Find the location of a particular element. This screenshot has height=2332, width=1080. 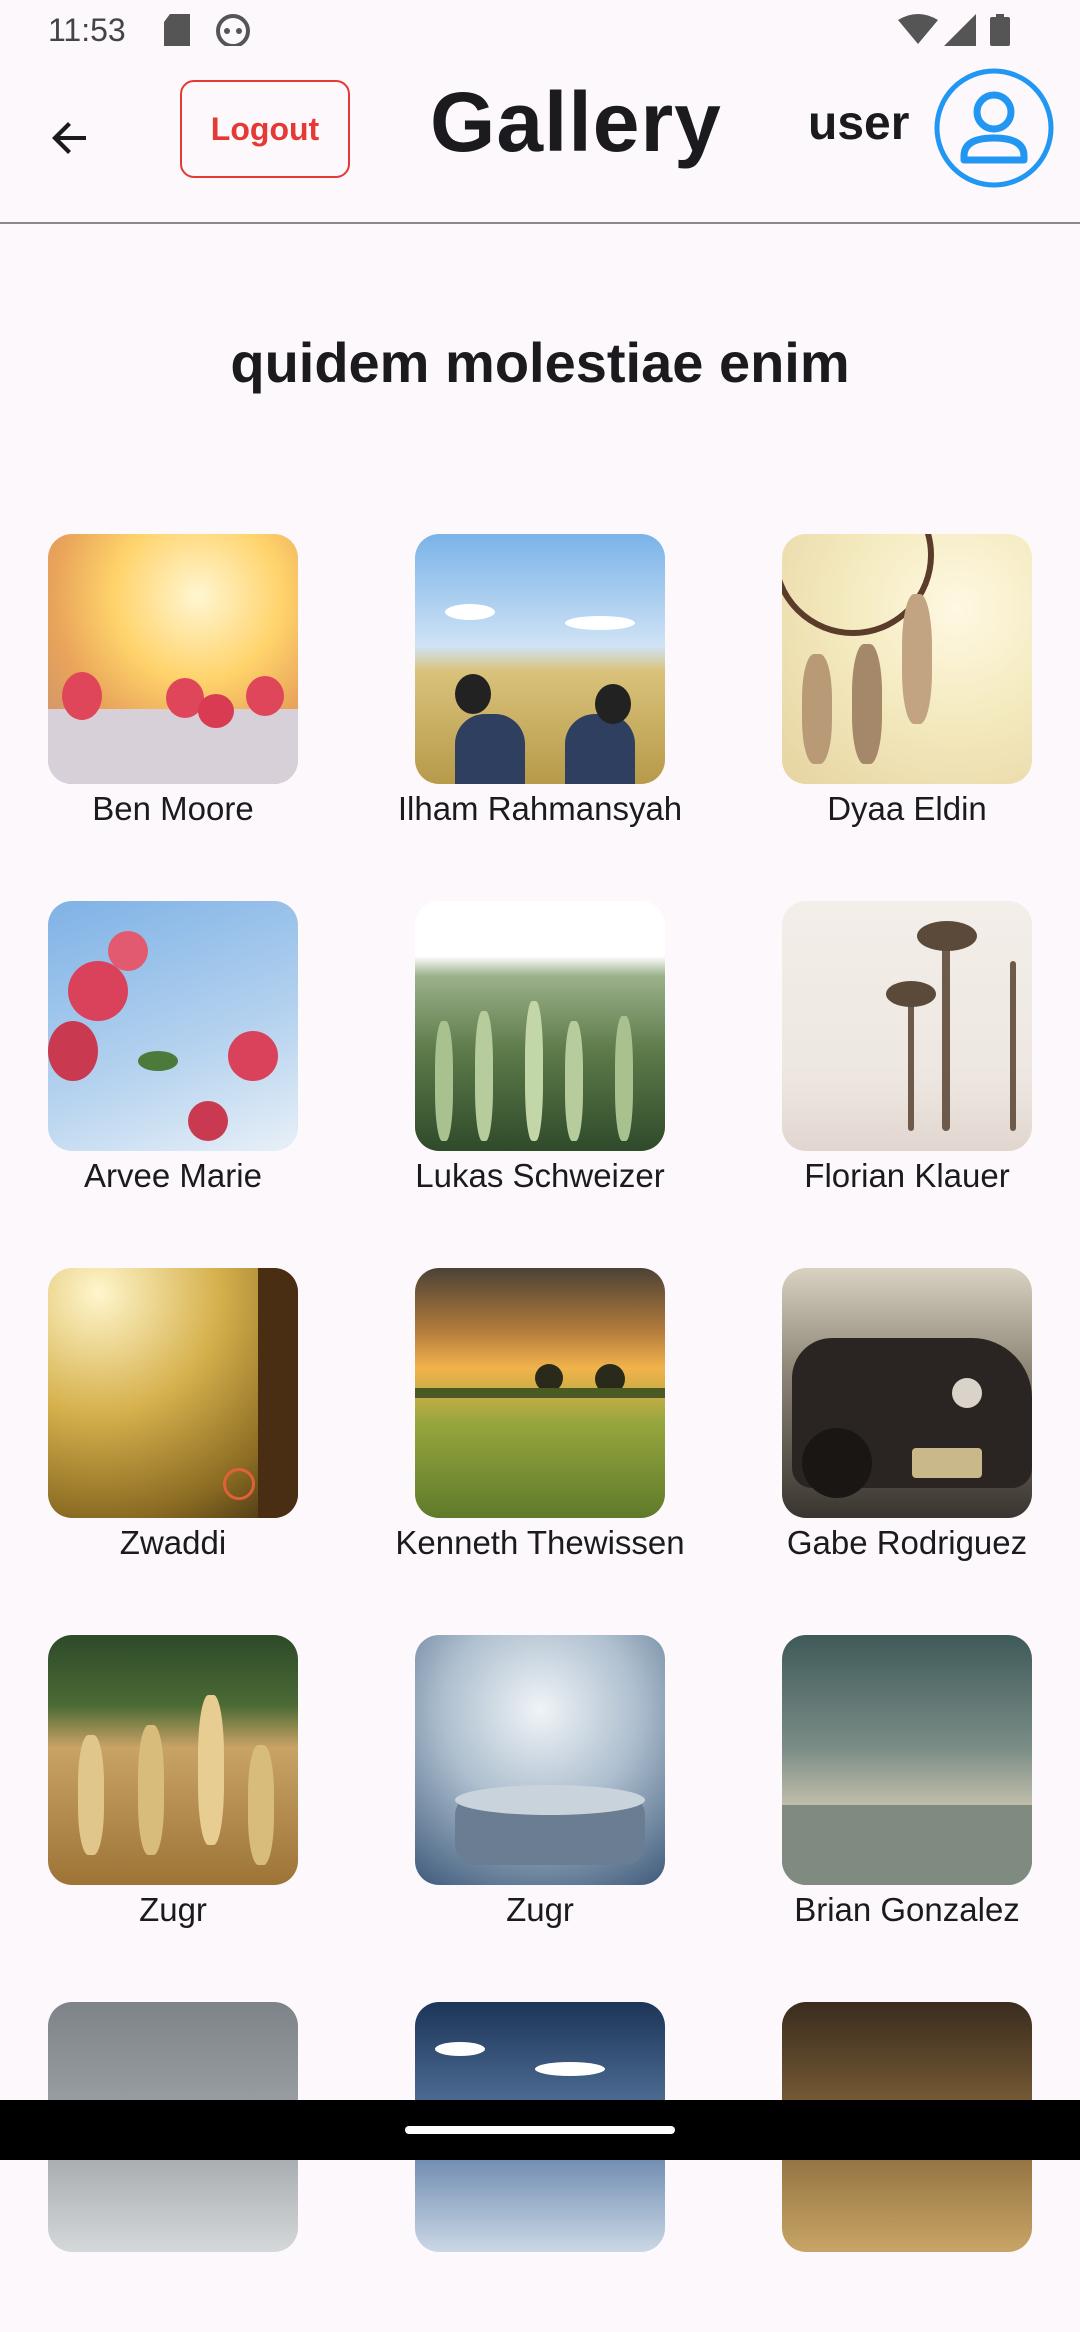

photo-author: Dyaa Eldin is located at coordinates (907, 808).